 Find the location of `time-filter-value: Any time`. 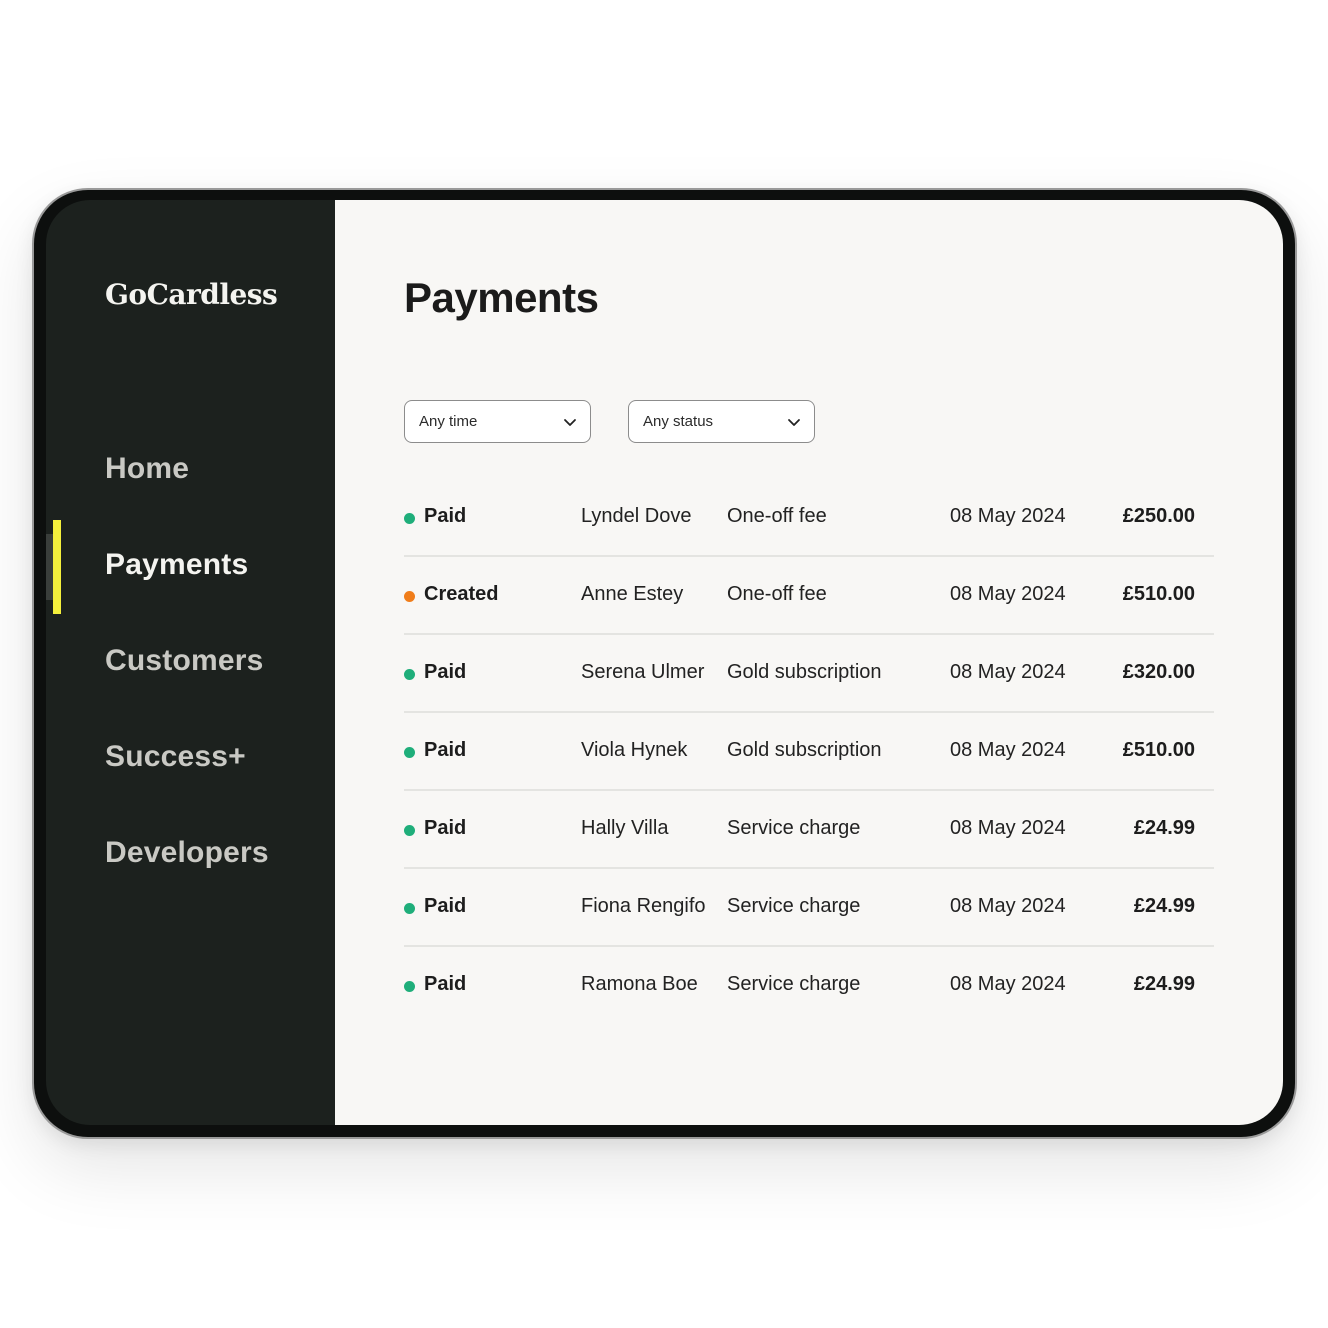

time-filter-value: Any time is located at coordinates (448, 421).